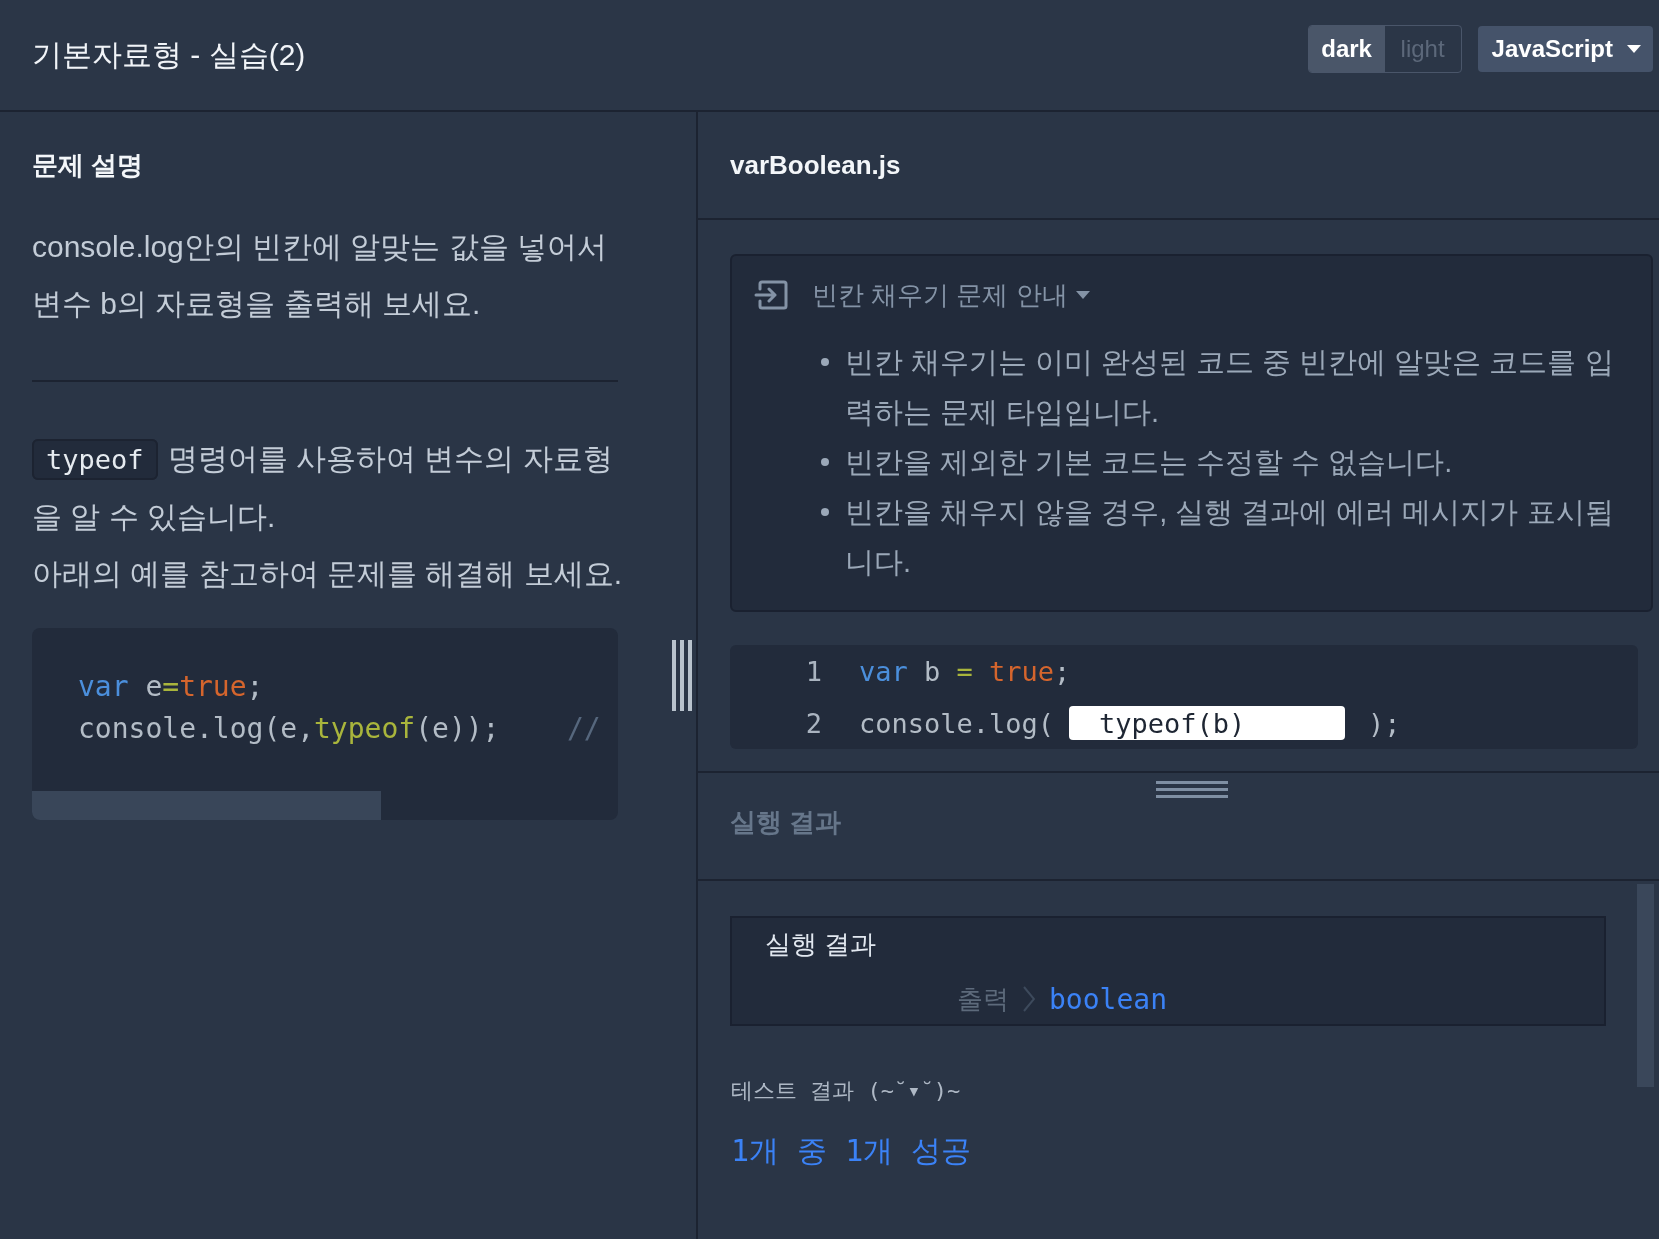 The height and width of the screenshot is (1239, 1659). Describe the element at coordinates (1207, 723) in the screenshot. I see `answer-field: typeof(b)` at that location.